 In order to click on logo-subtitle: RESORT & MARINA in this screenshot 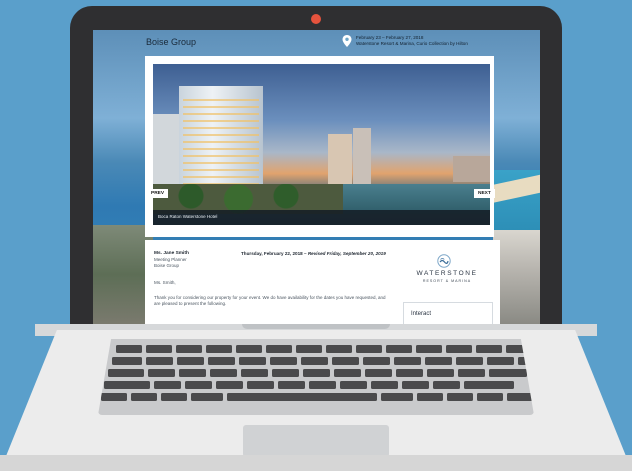, I will do `click(447, 281)`.